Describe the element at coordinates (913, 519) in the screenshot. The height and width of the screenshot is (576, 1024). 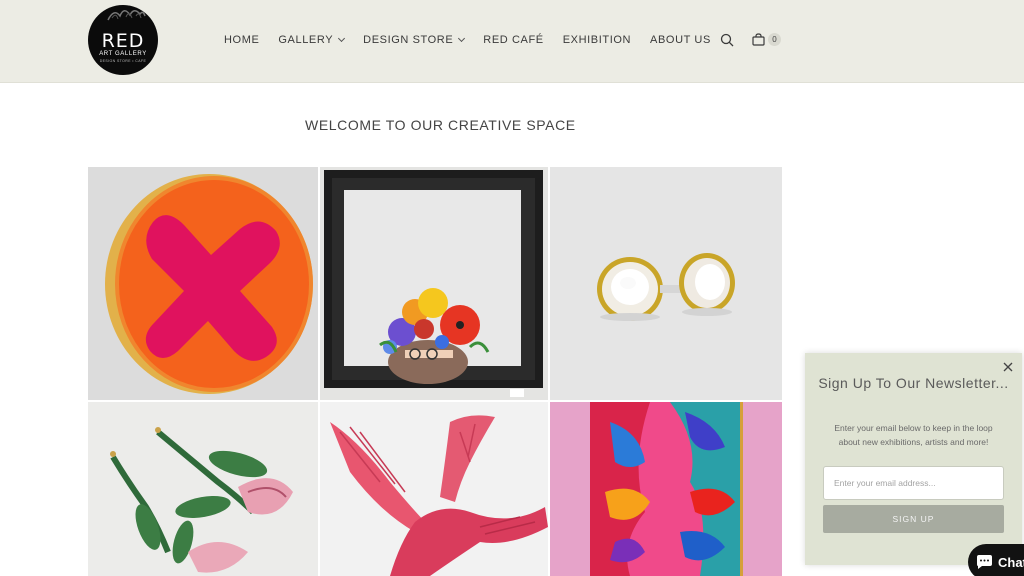
I see `signup-button: SIGN UP` at that location.